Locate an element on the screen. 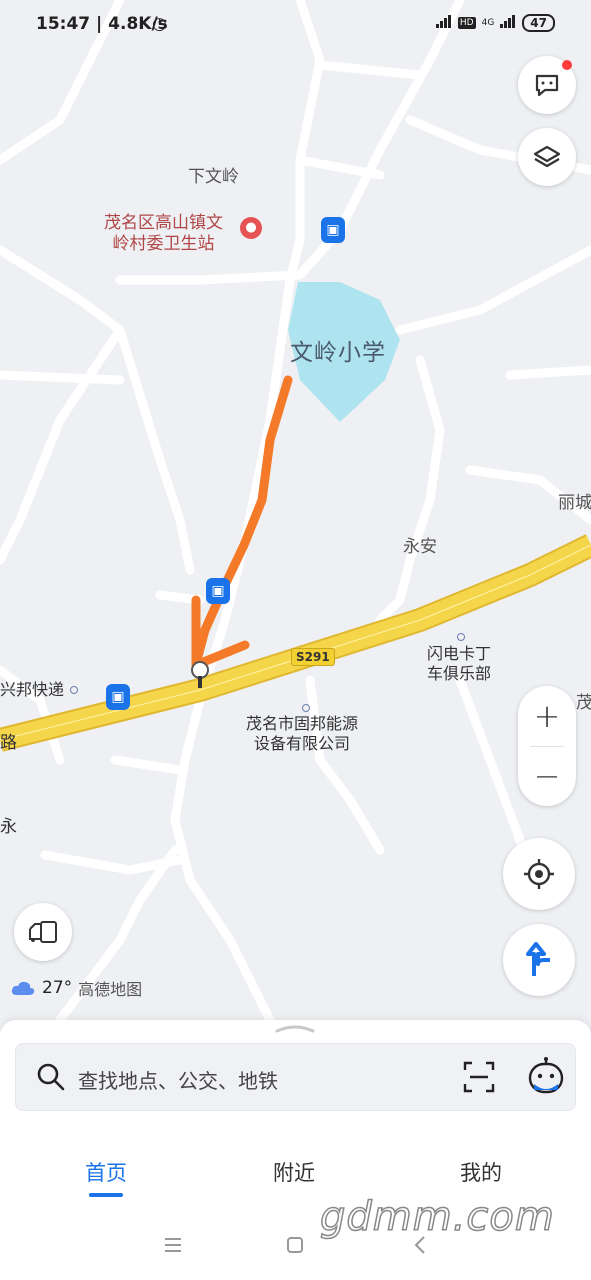 The width and height of the screenshot is (591, 1280). poi-label: 岭村委卫生站 is located at coordinates (163, 244).